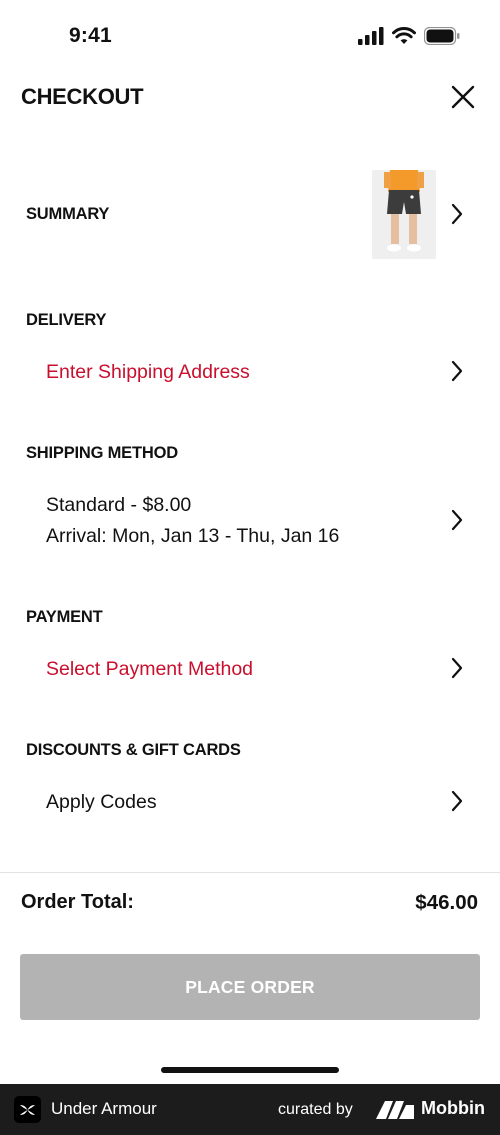 The width and height of the screenshot is (500, 1135). I want to click on mobbin-logo-icon, so click(395, 1110).